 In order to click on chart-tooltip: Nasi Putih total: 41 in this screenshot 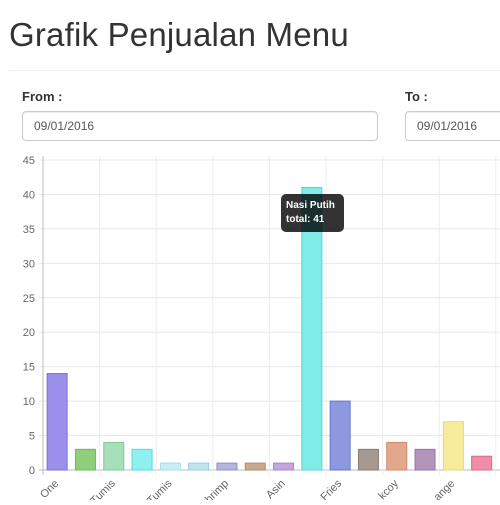, I will do `click(312, 213)`.